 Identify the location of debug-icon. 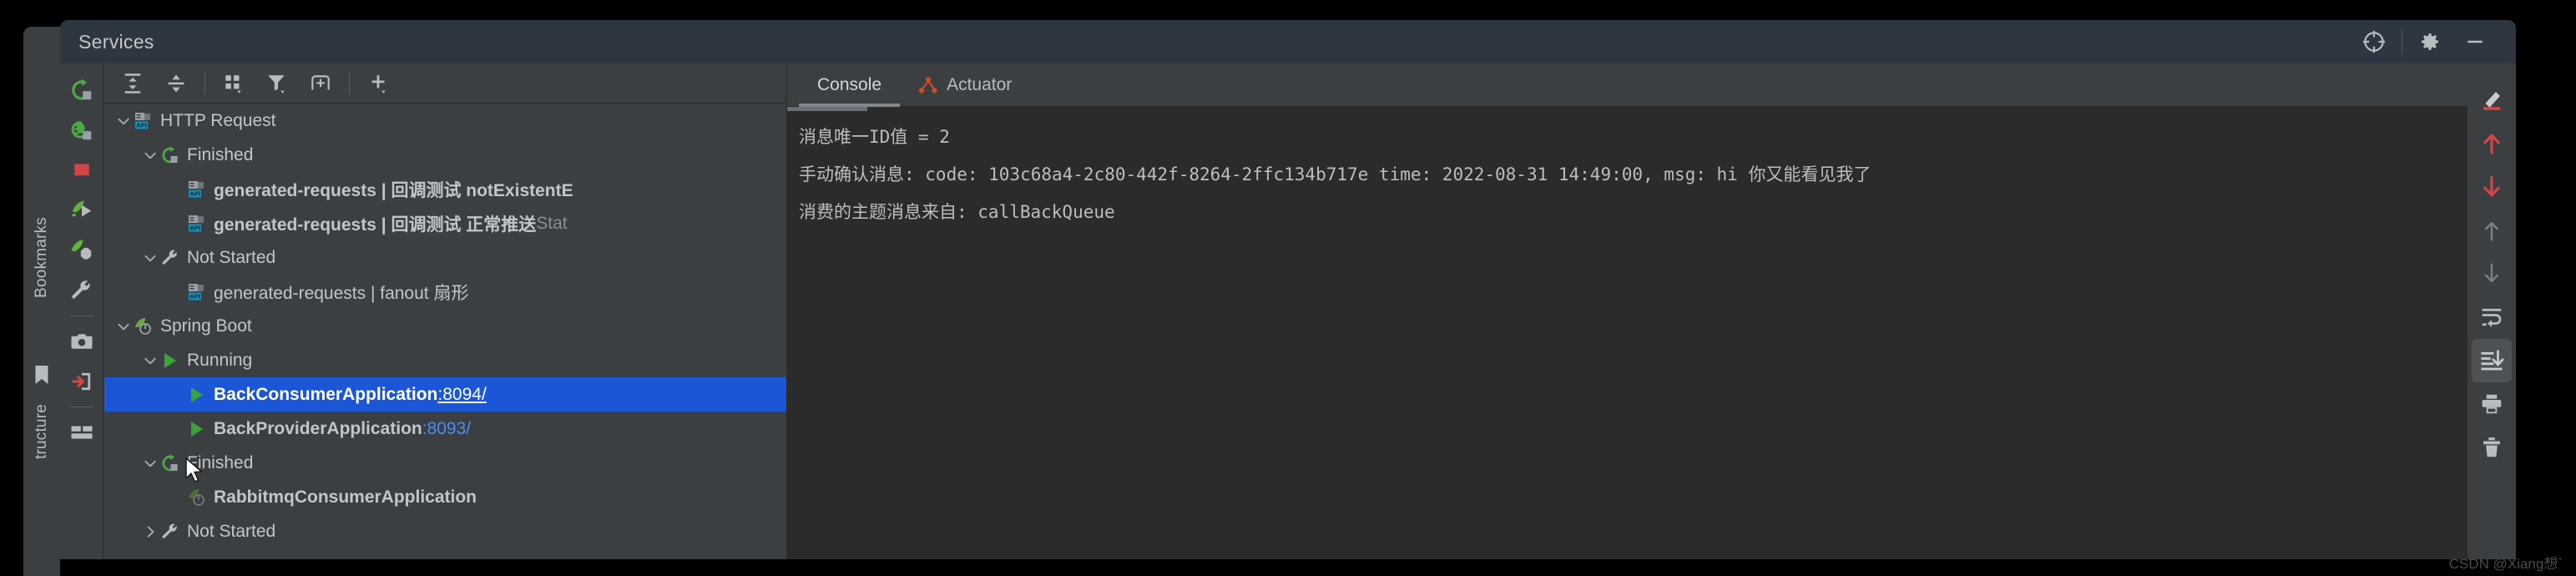
(81, 250).